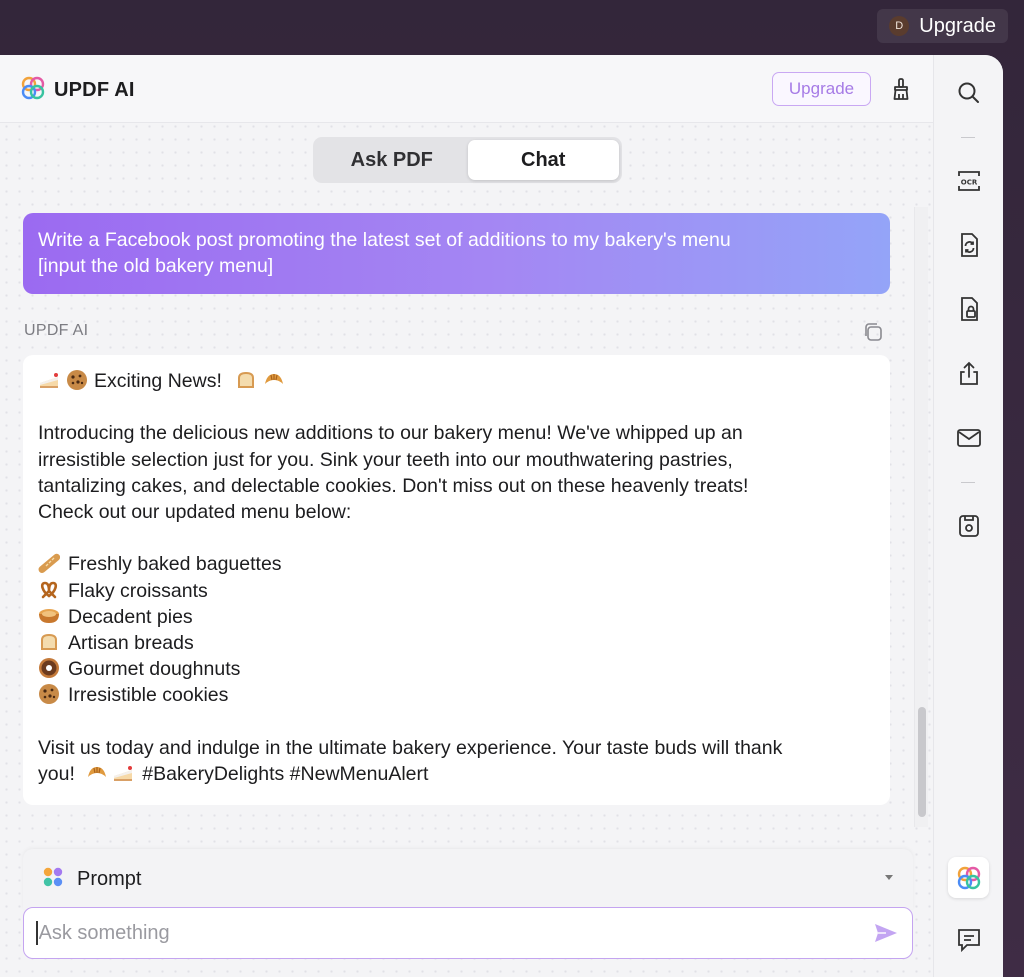 Image resolution: width=1024 pixels, height=977 pixels. Describe the element at coordinates (466, 89) in the screenshot. I see `panel-header: UPDF AI Upgrade` at that location.